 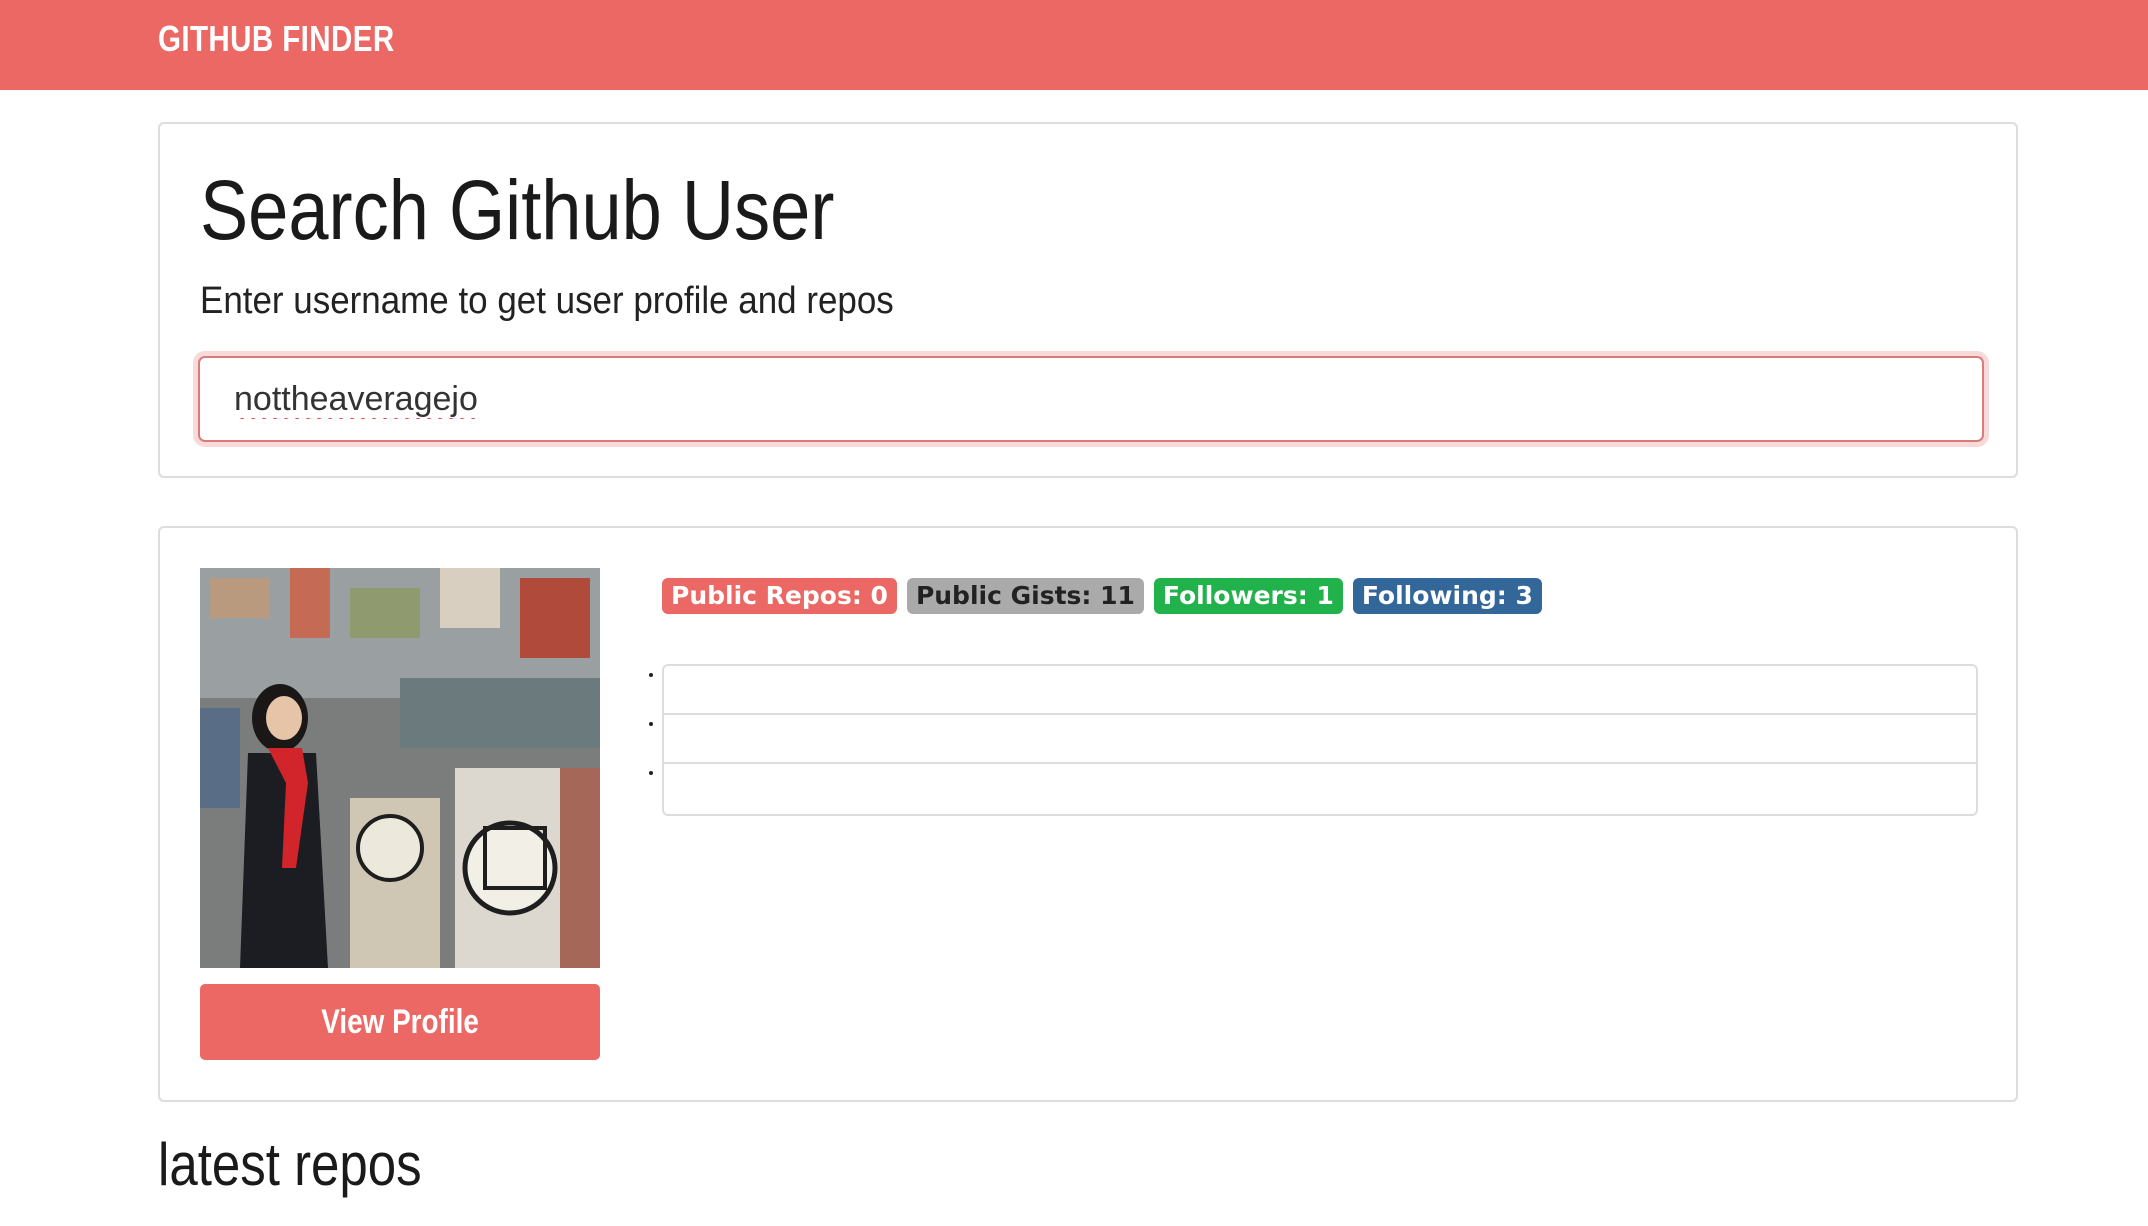 What do you see at coordinates (517, 210) in the screenshot?
I see `page-title: Search Github User` at bounding box center [517, 210].